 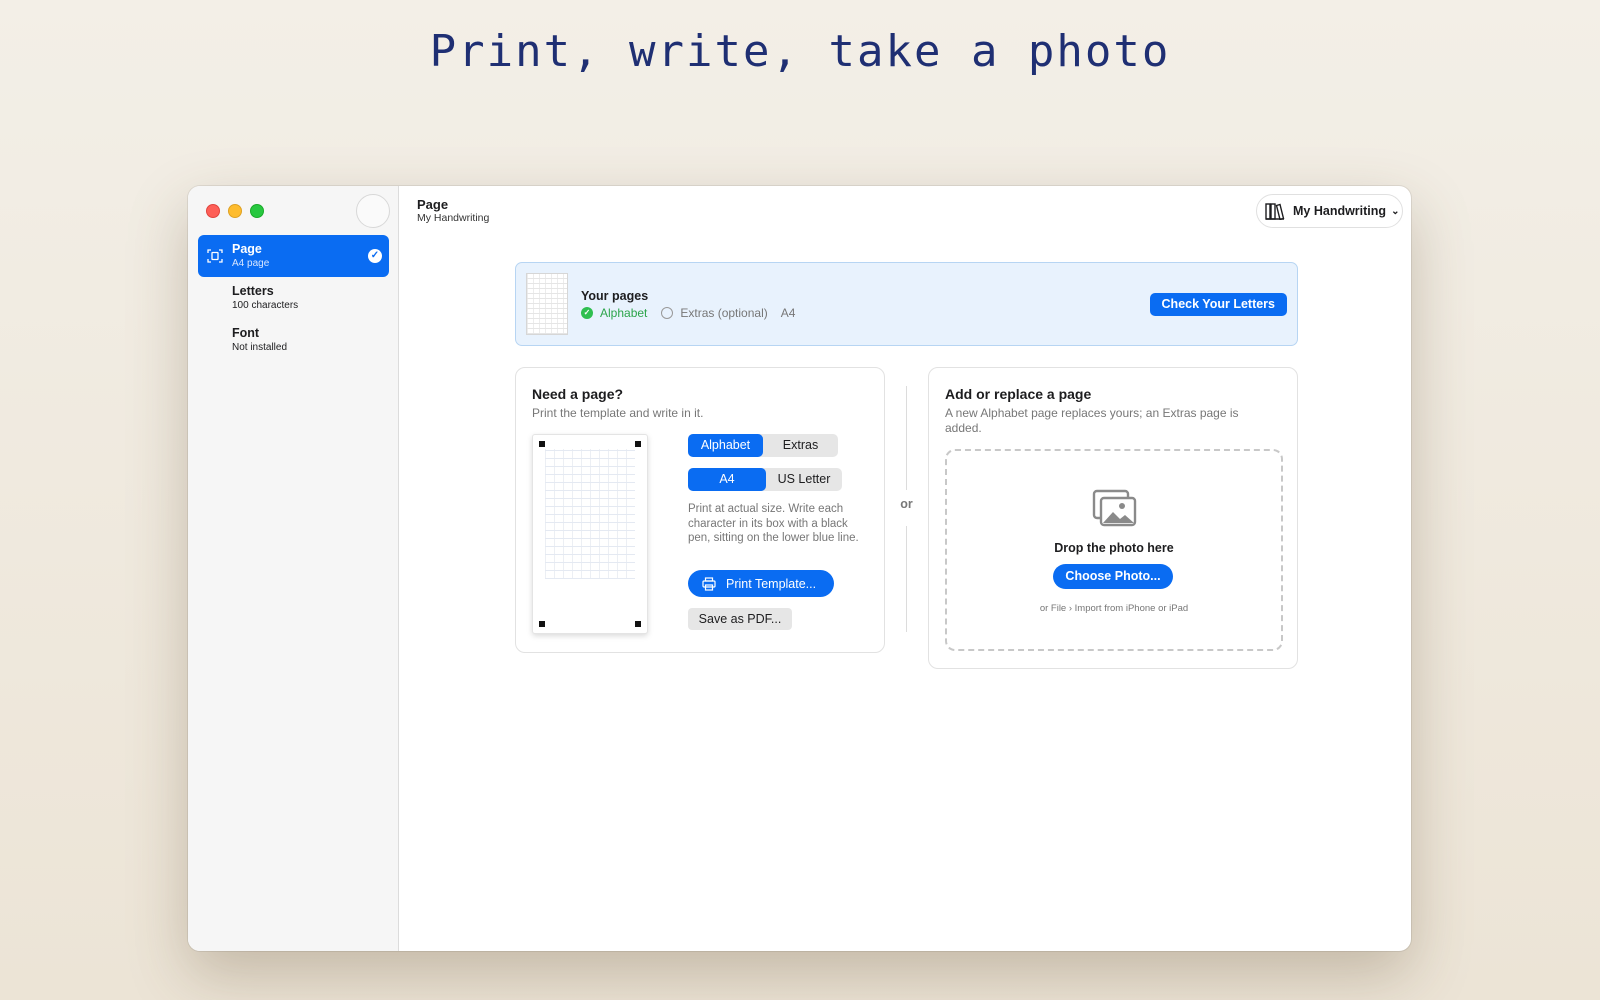 What do you see at coordinates (800, 445) in the screenshot?
I see `page-type-extras: Extras` at bounding box center [800, 445].